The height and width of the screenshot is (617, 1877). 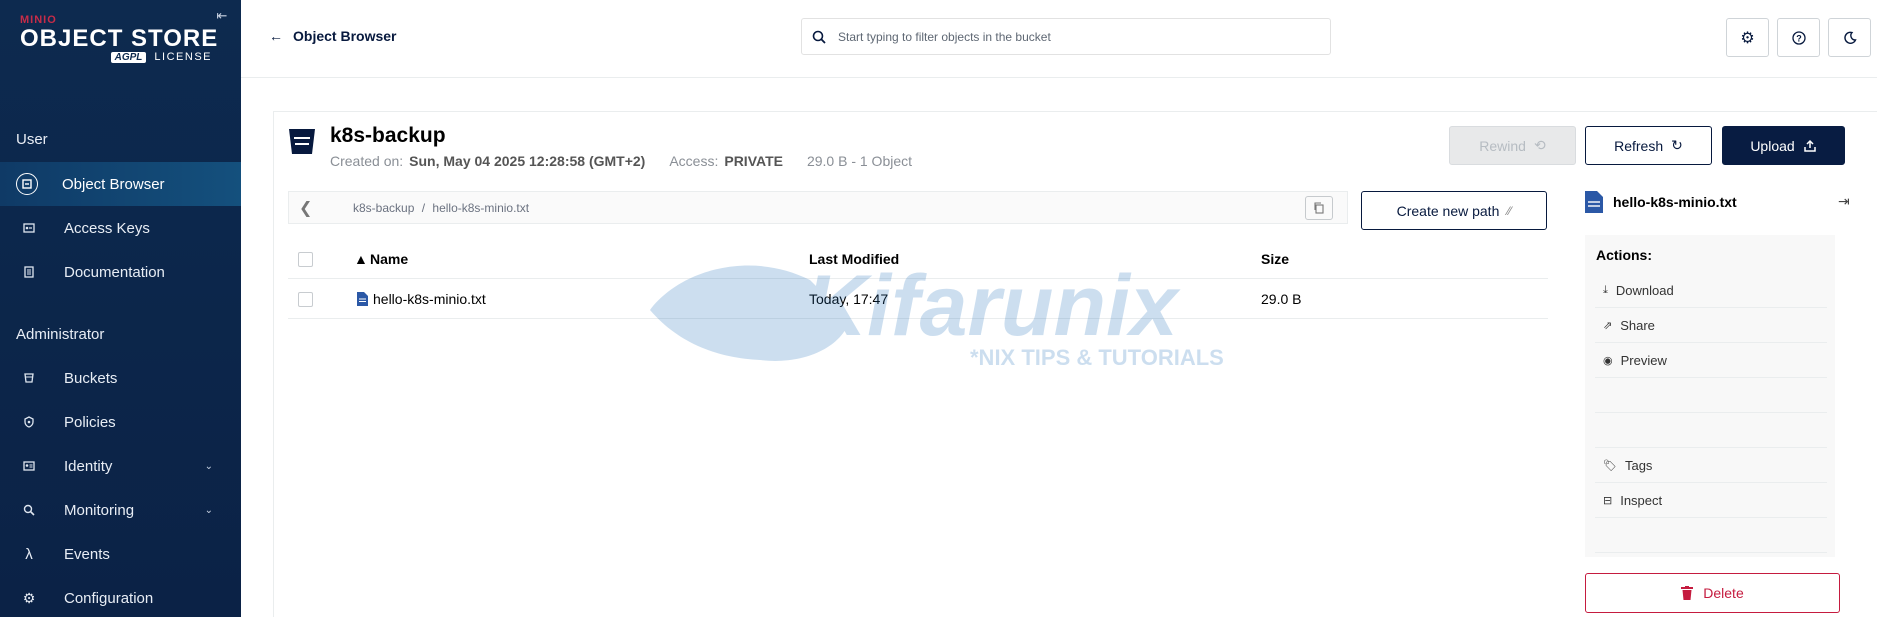 I want to click on download-icon: ⤓, so click(x=1605, y=289).